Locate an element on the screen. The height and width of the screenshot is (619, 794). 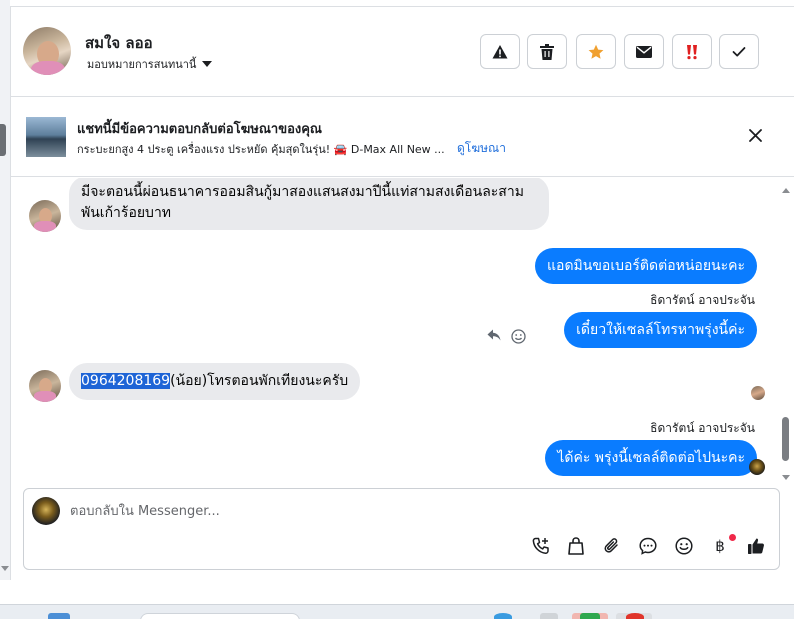
chat-bubble-icon is located at coordinates (648, 546).